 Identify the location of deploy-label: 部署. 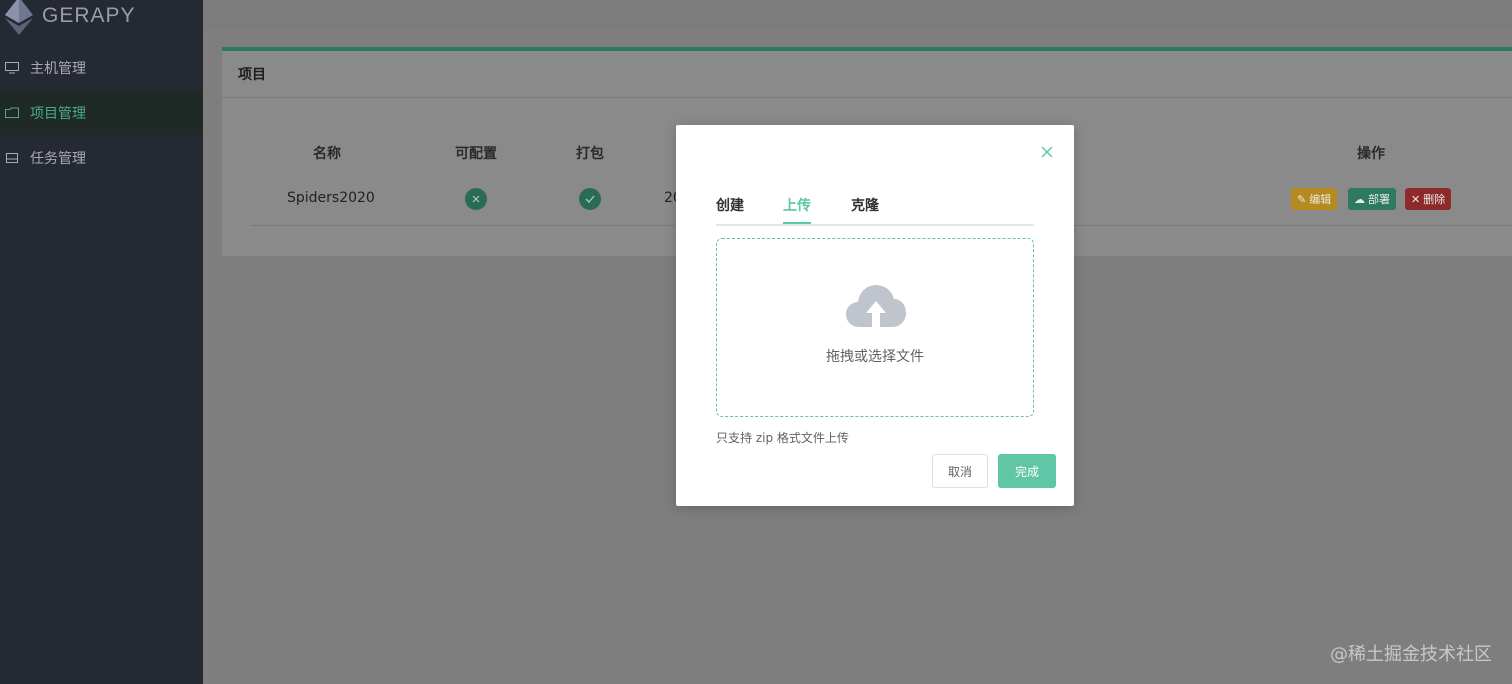
(1379, 199).